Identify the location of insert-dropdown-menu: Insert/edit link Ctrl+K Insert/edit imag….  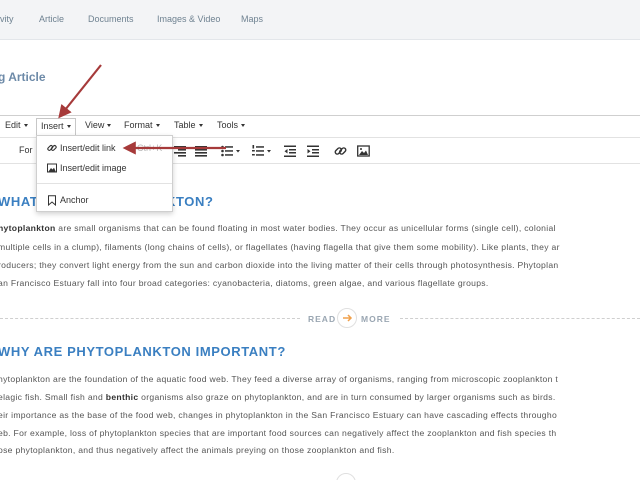
(104, 173).